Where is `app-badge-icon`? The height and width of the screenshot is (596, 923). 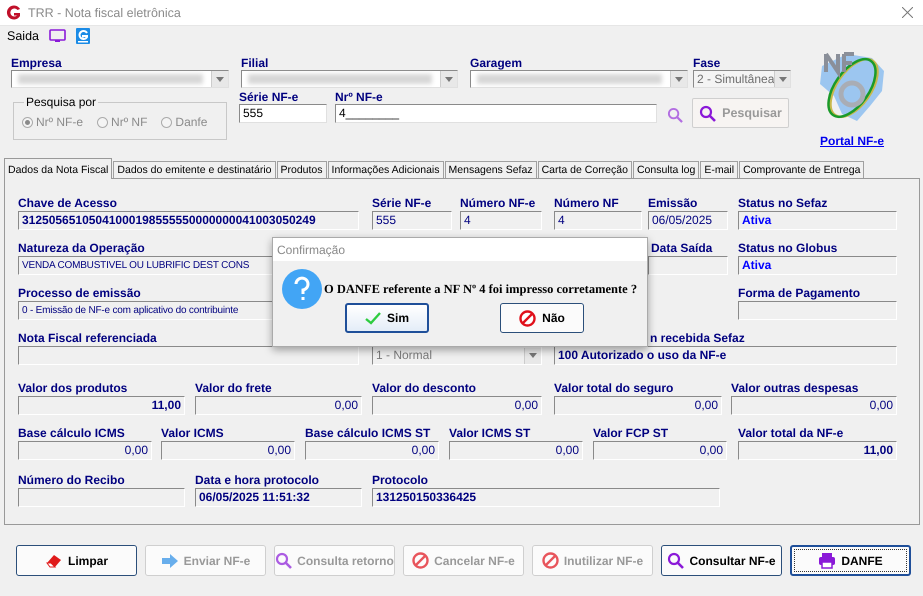
app-badge-icon is located at coordinates (83, 36).